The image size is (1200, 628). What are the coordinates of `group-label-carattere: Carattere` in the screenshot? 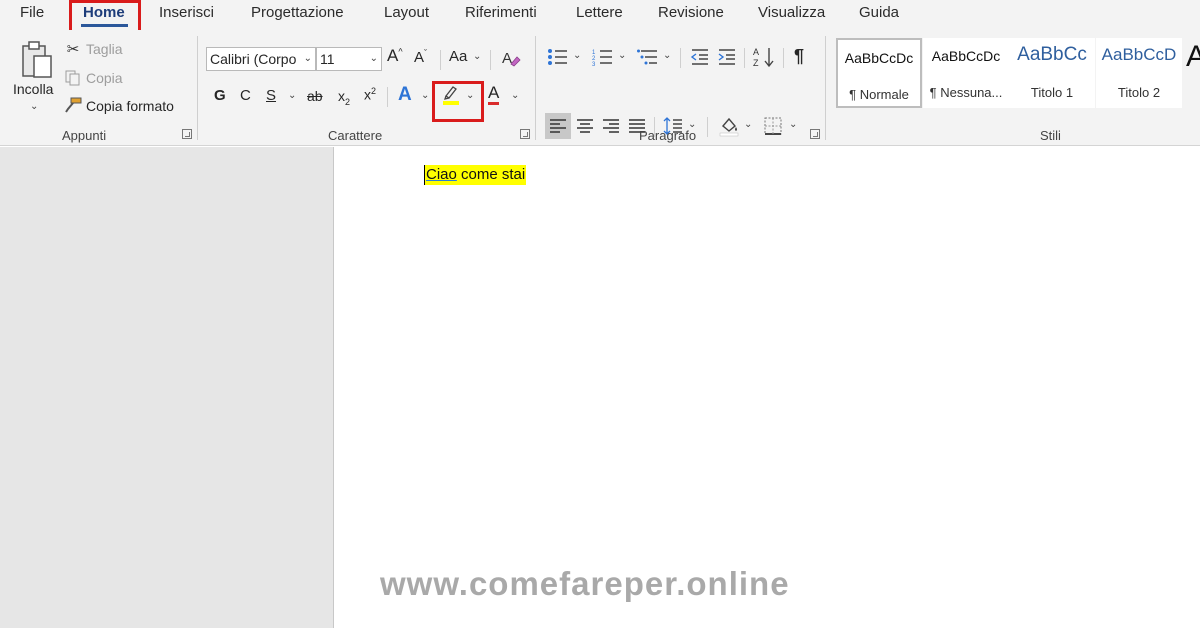 It's located at (355, 135).